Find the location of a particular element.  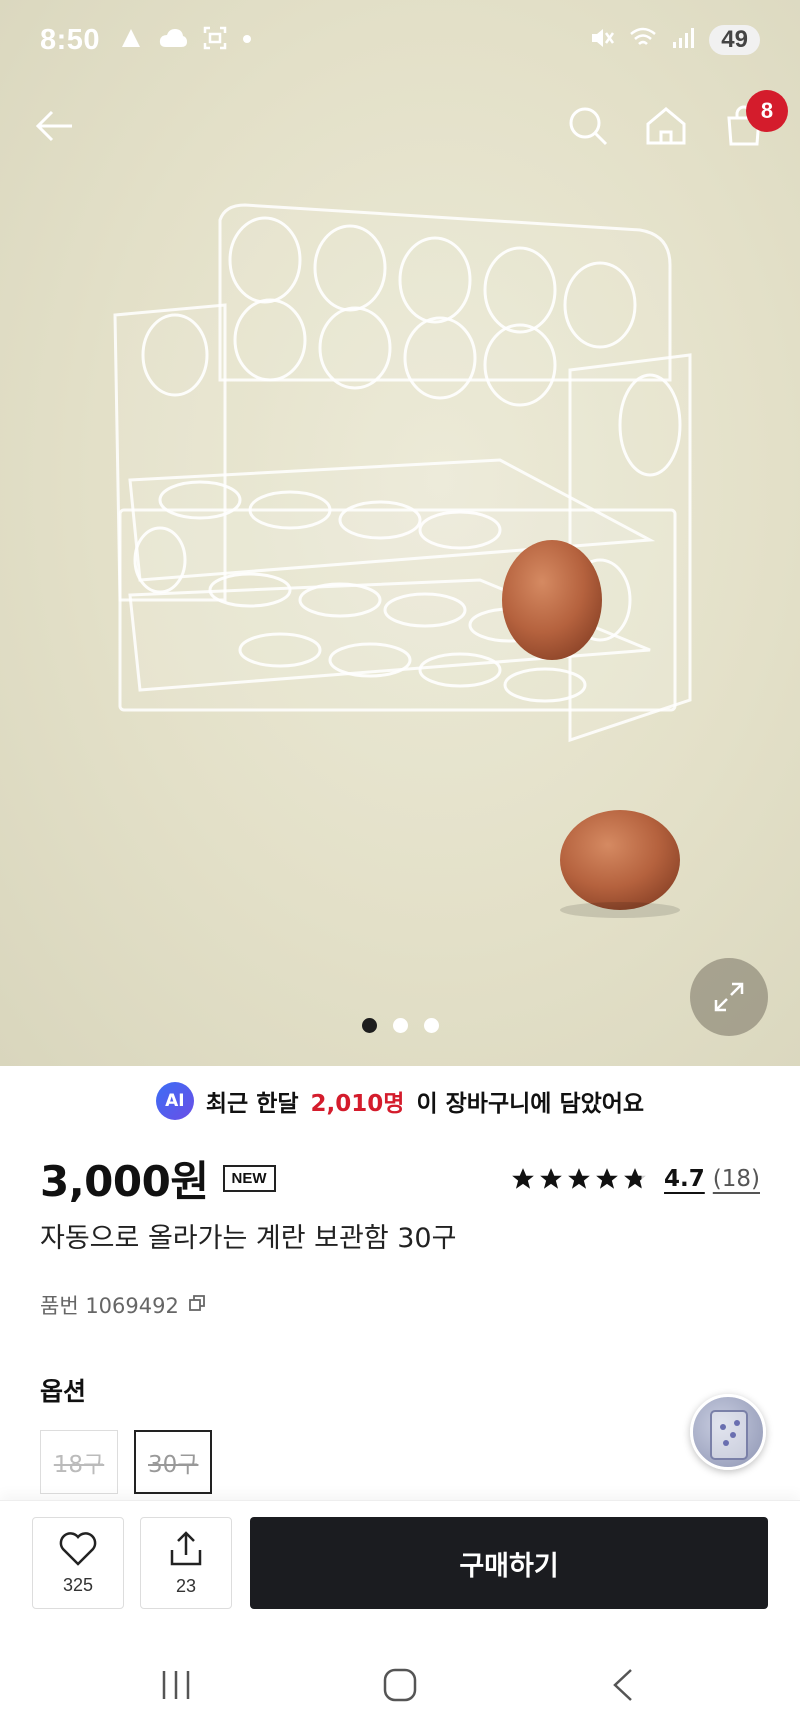

system-navigation-bar is located at coordinates (400, 1682).